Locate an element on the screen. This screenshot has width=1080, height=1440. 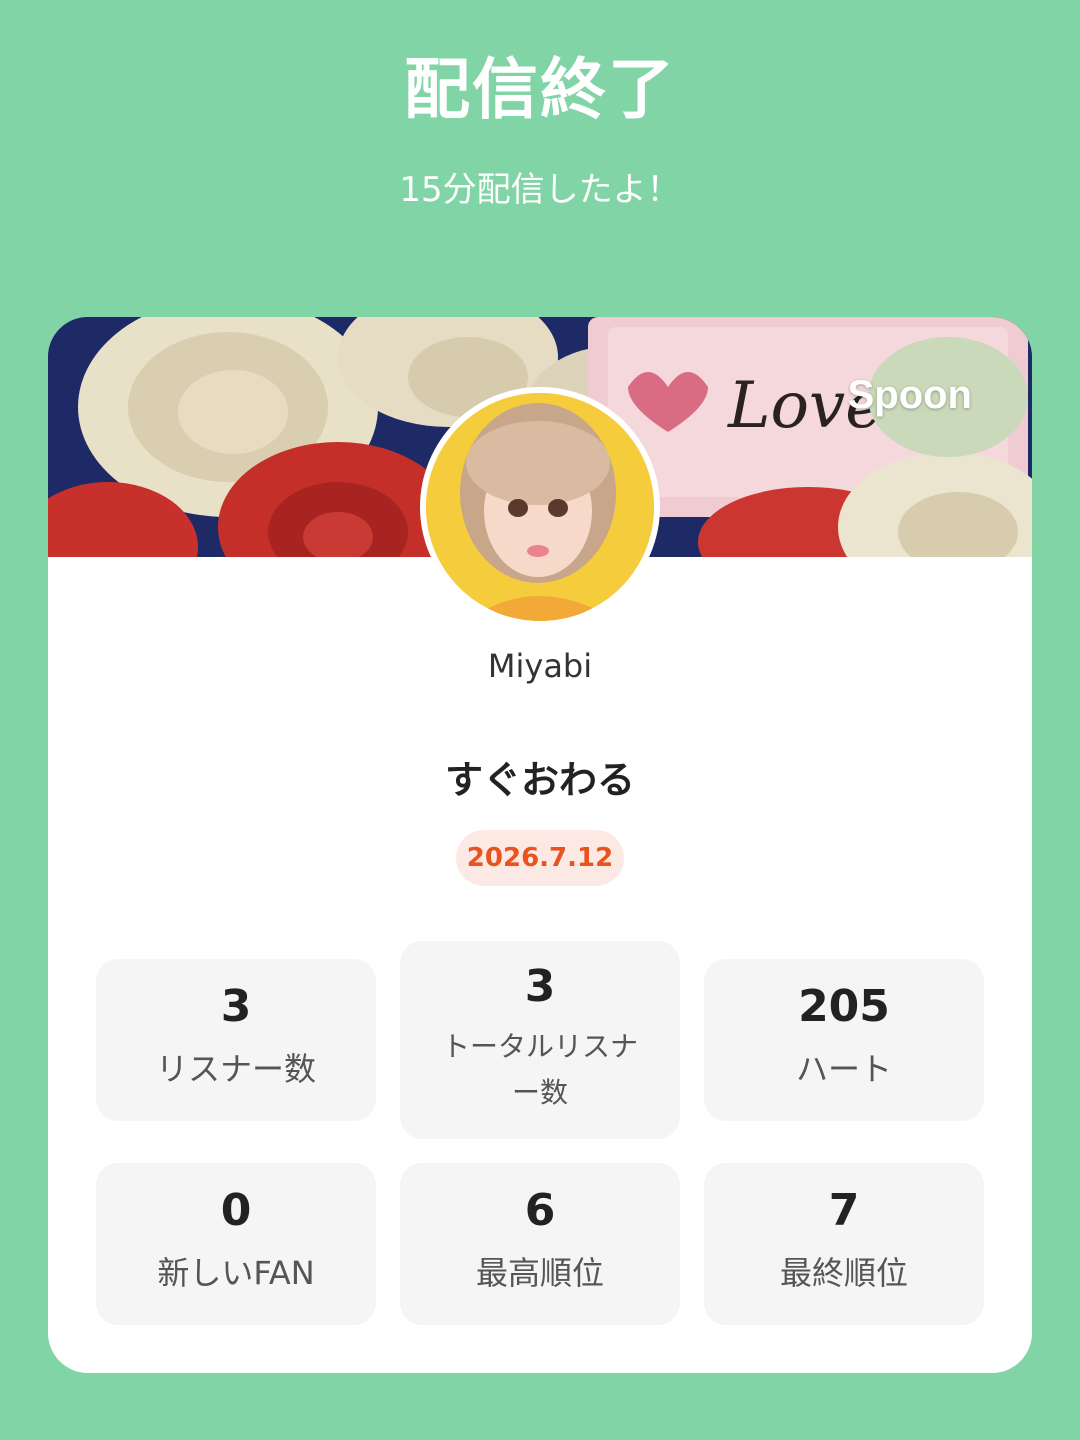
stat-label: リスナー数 is located at coordinates (235, 1069).